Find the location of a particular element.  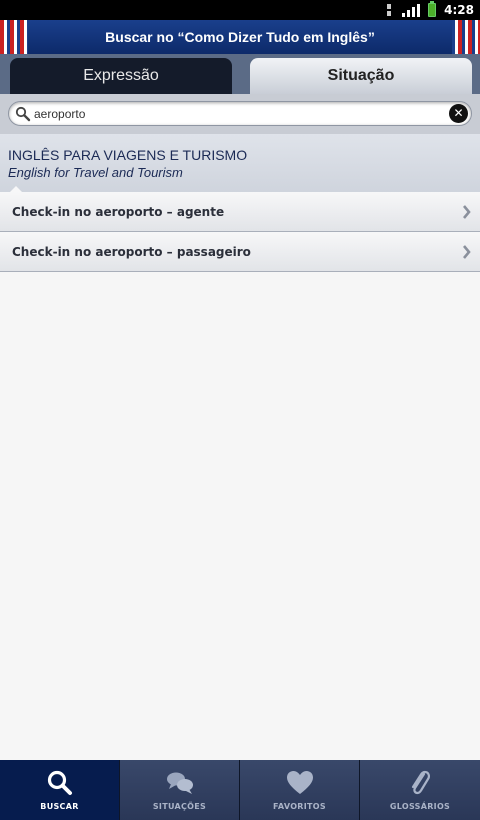

nav-situacoes: SITUAÇÕES is located at coordinates (180, 790).